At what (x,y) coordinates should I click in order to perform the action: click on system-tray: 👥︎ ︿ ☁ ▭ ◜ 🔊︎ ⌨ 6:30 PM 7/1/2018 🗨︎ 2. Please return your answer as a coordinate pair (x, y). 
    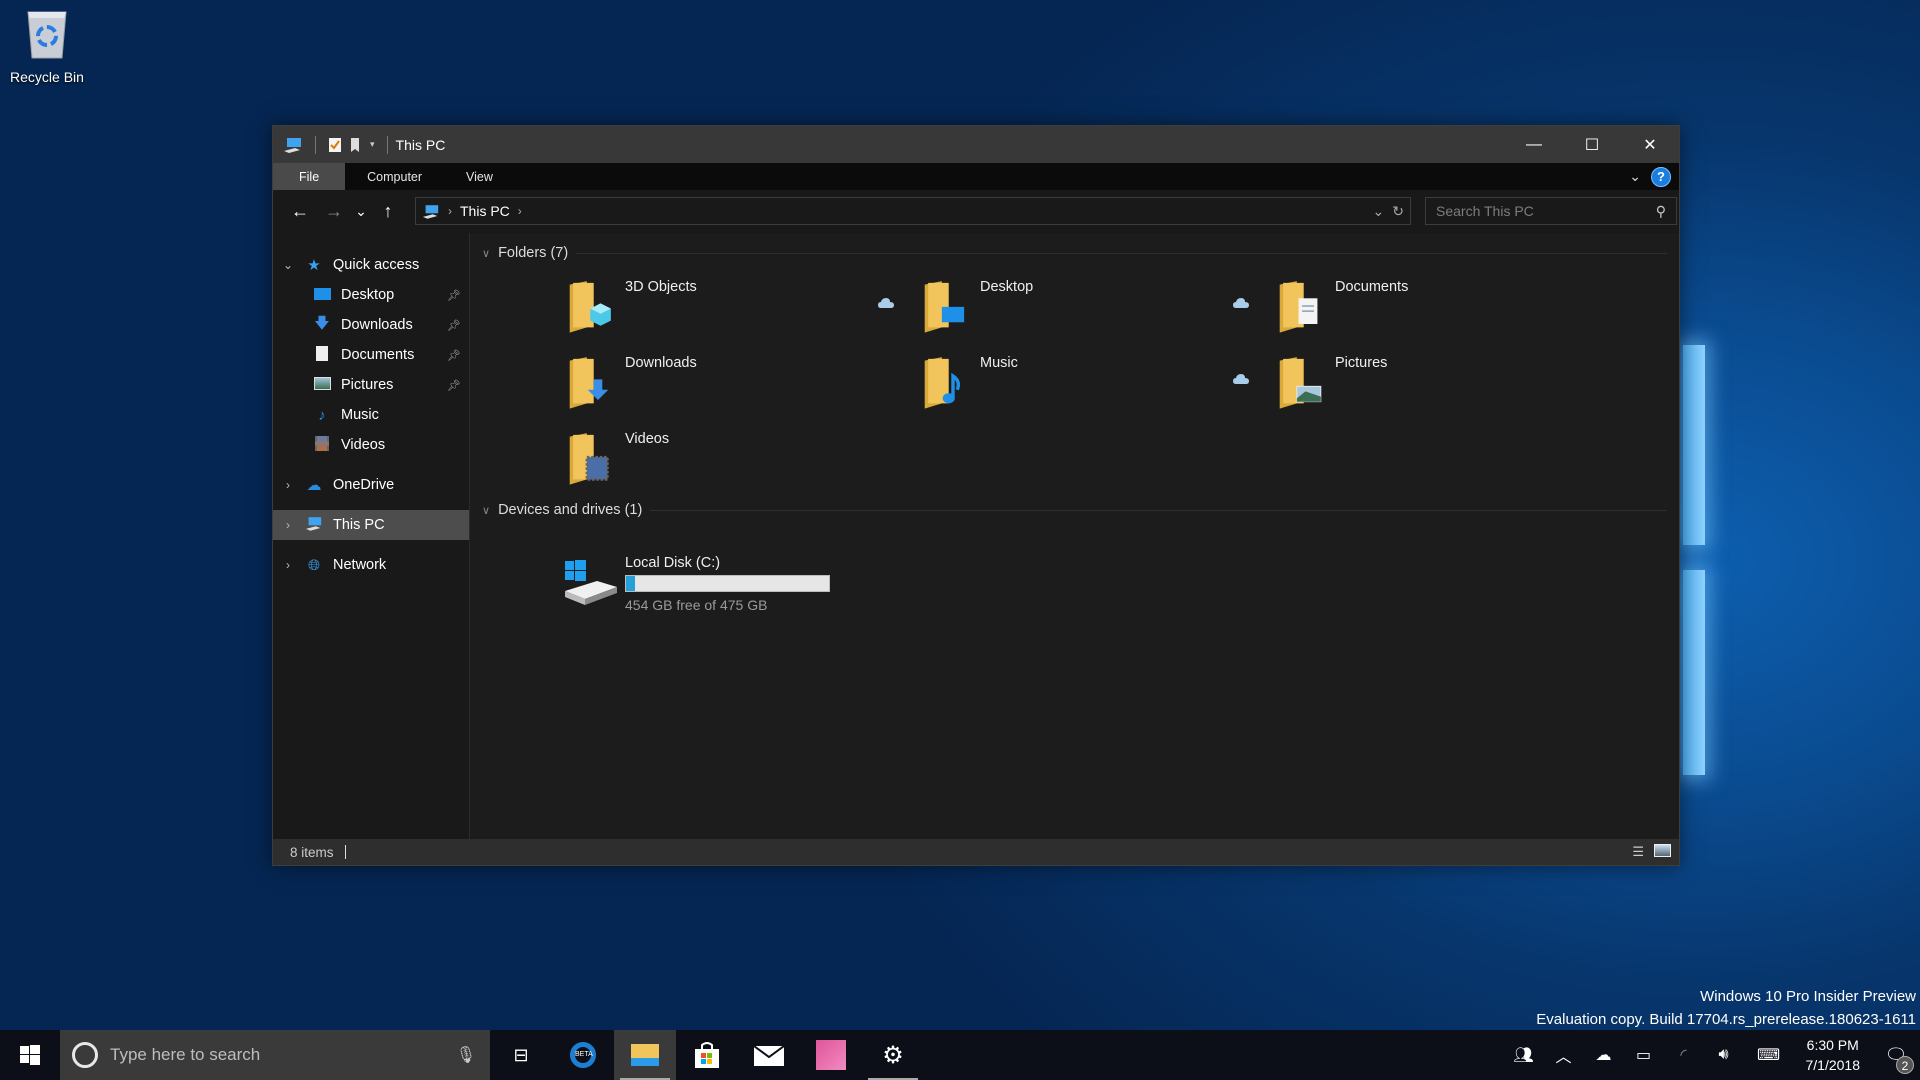
    Looking at the image, I should click on (1712, 1055).